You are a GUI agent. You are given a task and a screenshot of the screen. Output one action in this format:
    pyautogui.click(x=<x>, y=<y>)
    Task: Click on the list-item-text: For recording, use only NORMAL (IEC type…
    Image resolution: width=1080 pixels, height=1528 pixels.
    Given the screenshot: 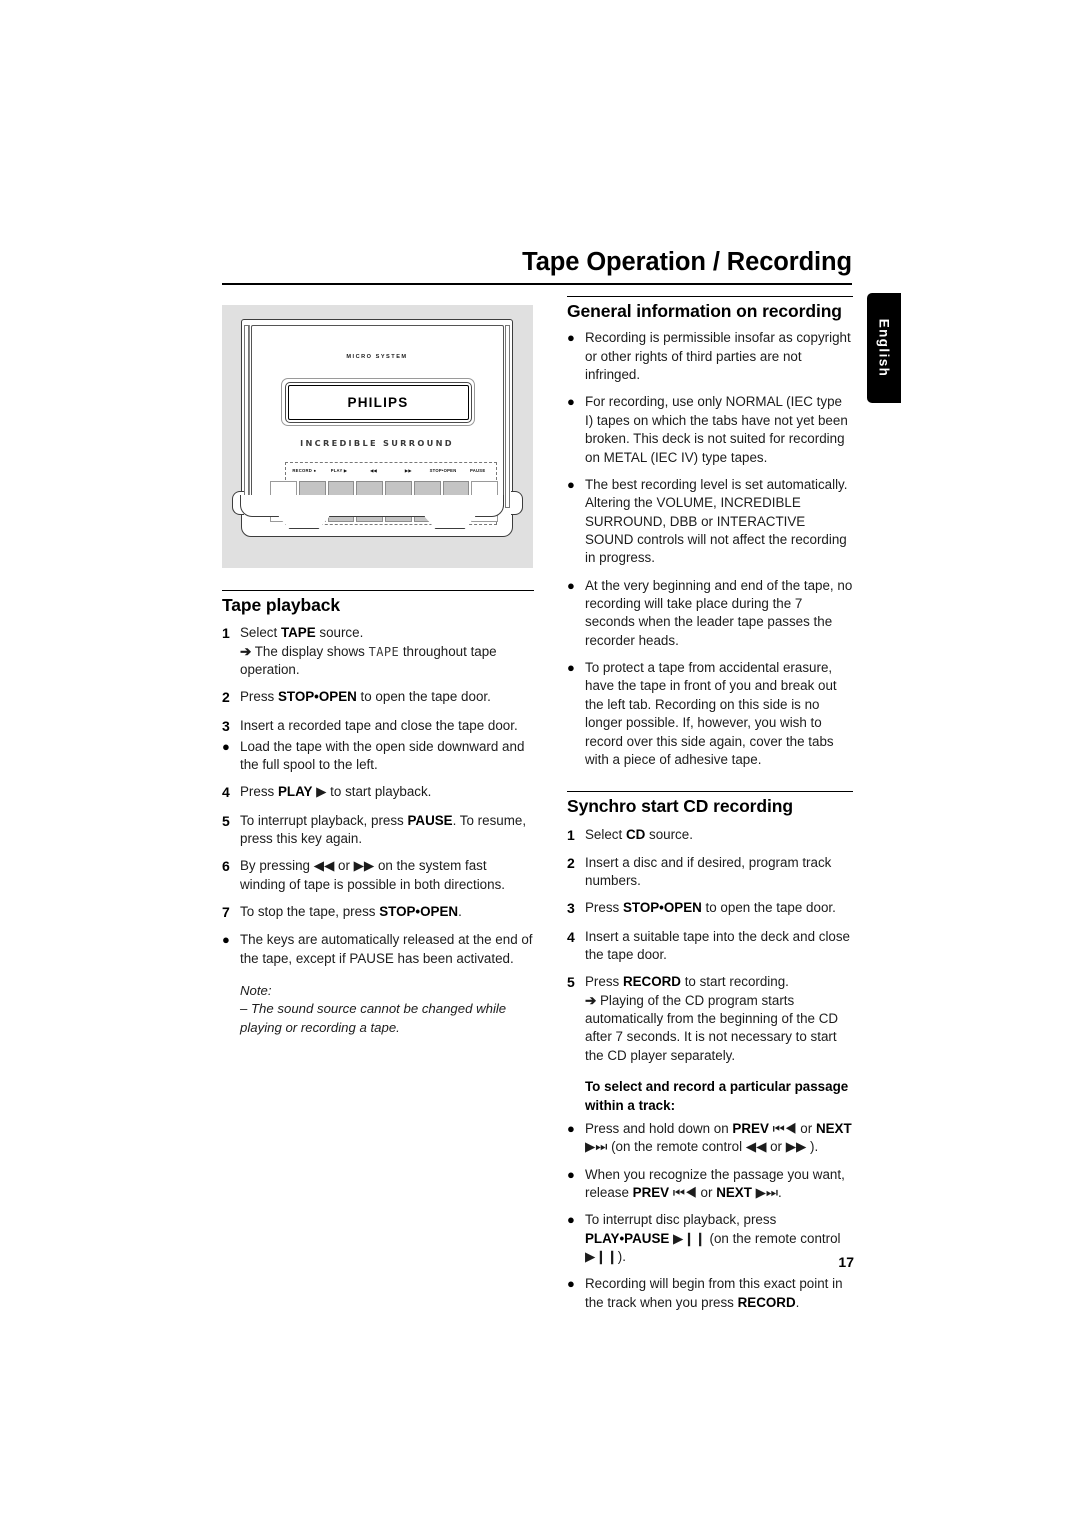 What is the action you would take?
    pyautogui.click(x=719, y=429)
    